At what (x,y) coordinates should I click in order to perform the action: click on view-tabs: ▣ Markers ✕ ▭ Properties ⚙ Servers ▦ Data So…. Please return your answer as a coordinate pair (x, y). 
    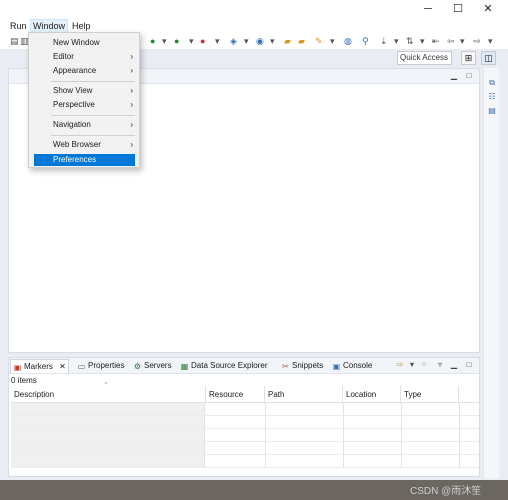
    Looking at the image, I should click on (244, 366).